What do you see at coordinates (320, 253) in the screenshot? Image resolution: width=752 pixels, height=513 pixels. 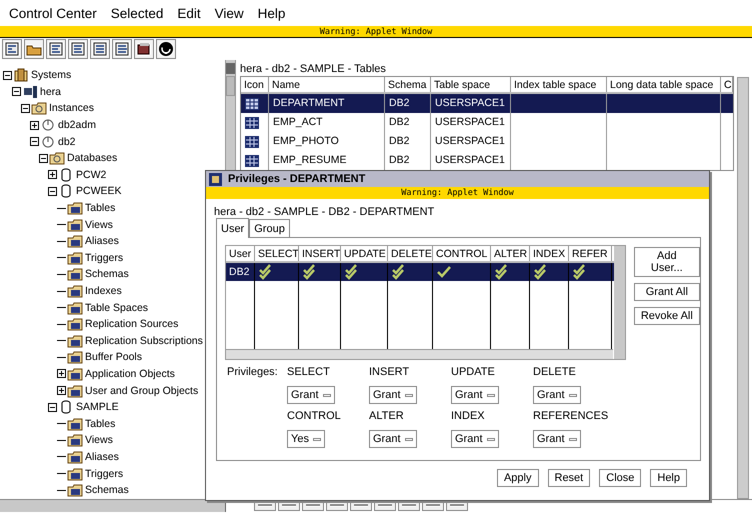 I see `column-header: INSERT` at bounding box center [320, 253].